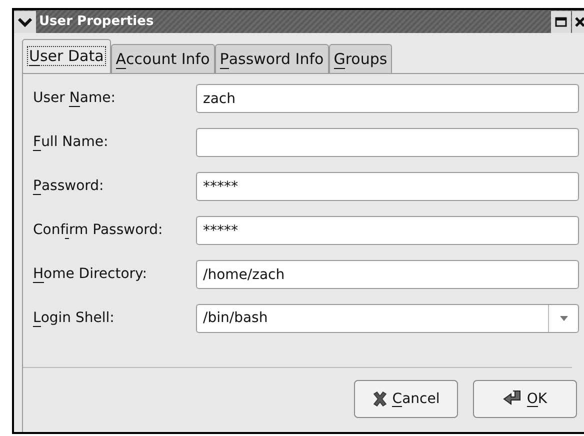 This screenshot has width=584, height=436. I want to click on tab: Groups, so click(360, 58).